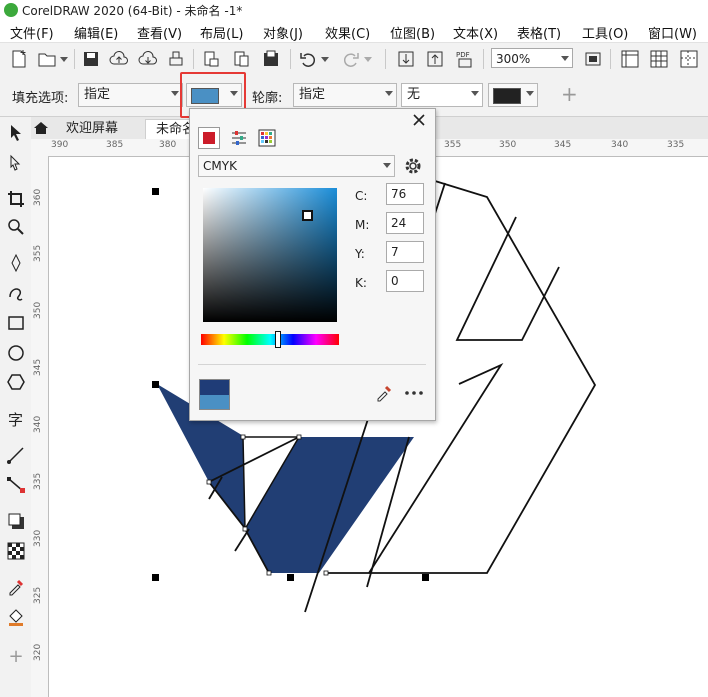  I want to click on menu-object: 对象(J), so click(283, 32).